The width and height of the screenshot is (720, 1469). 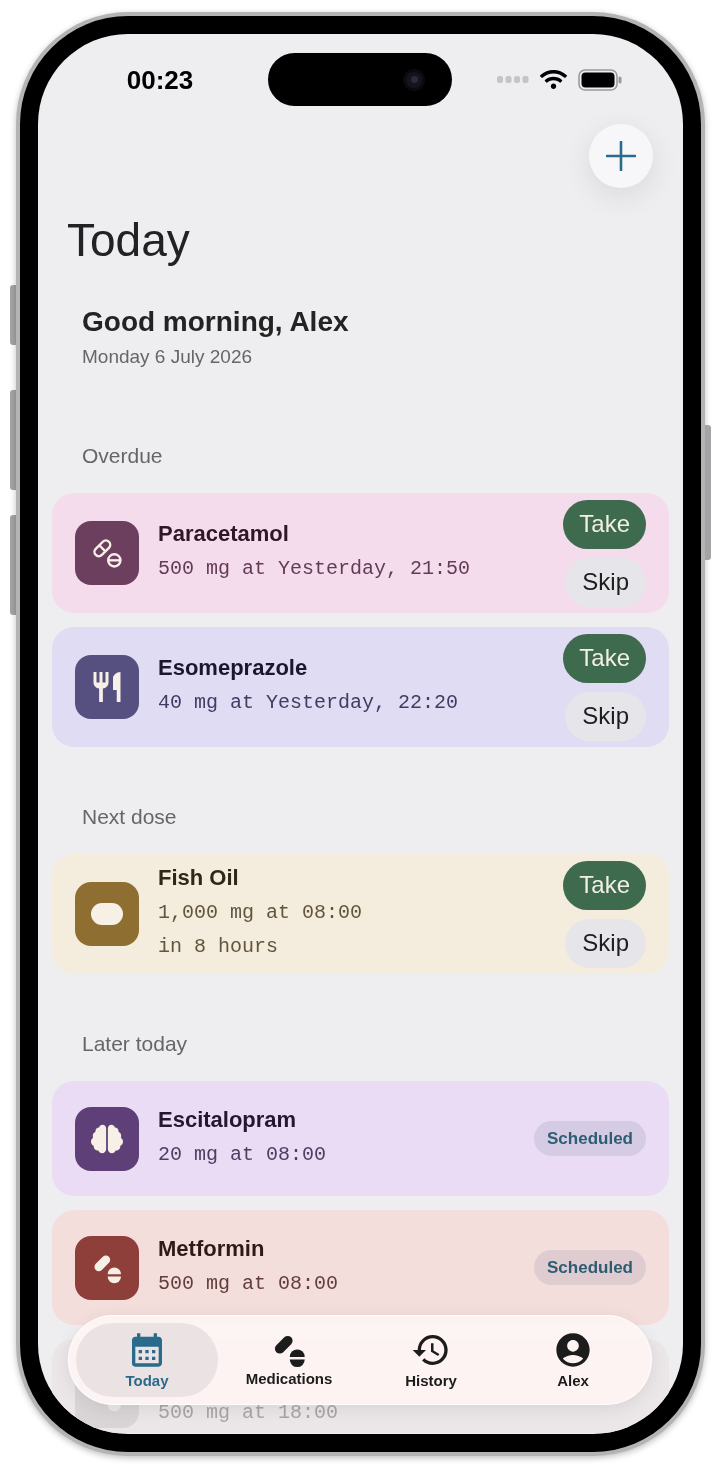 I want to click on medication-name: Fish Oil, so click(x=198, y=878).